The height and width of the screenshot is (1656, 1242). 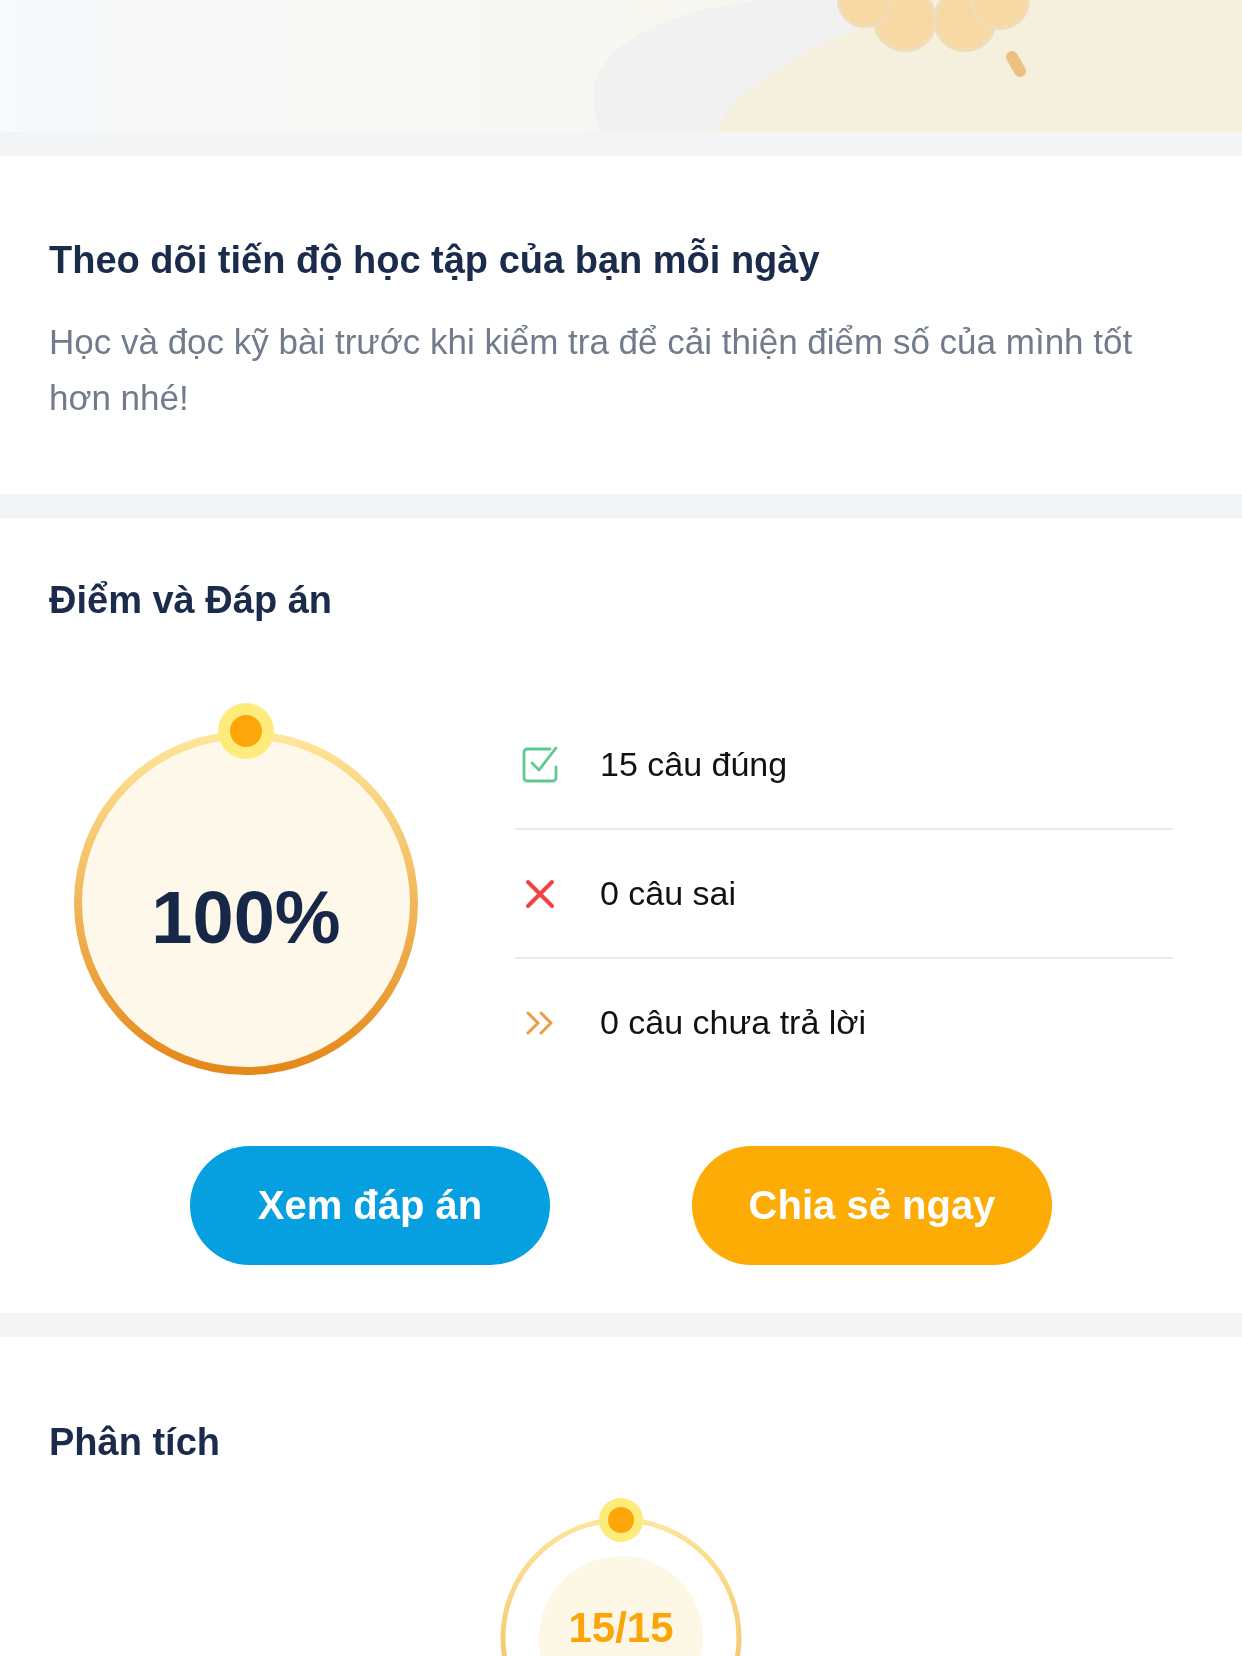 I want to click on score-percent: 100%, so click(x=246, y=917).